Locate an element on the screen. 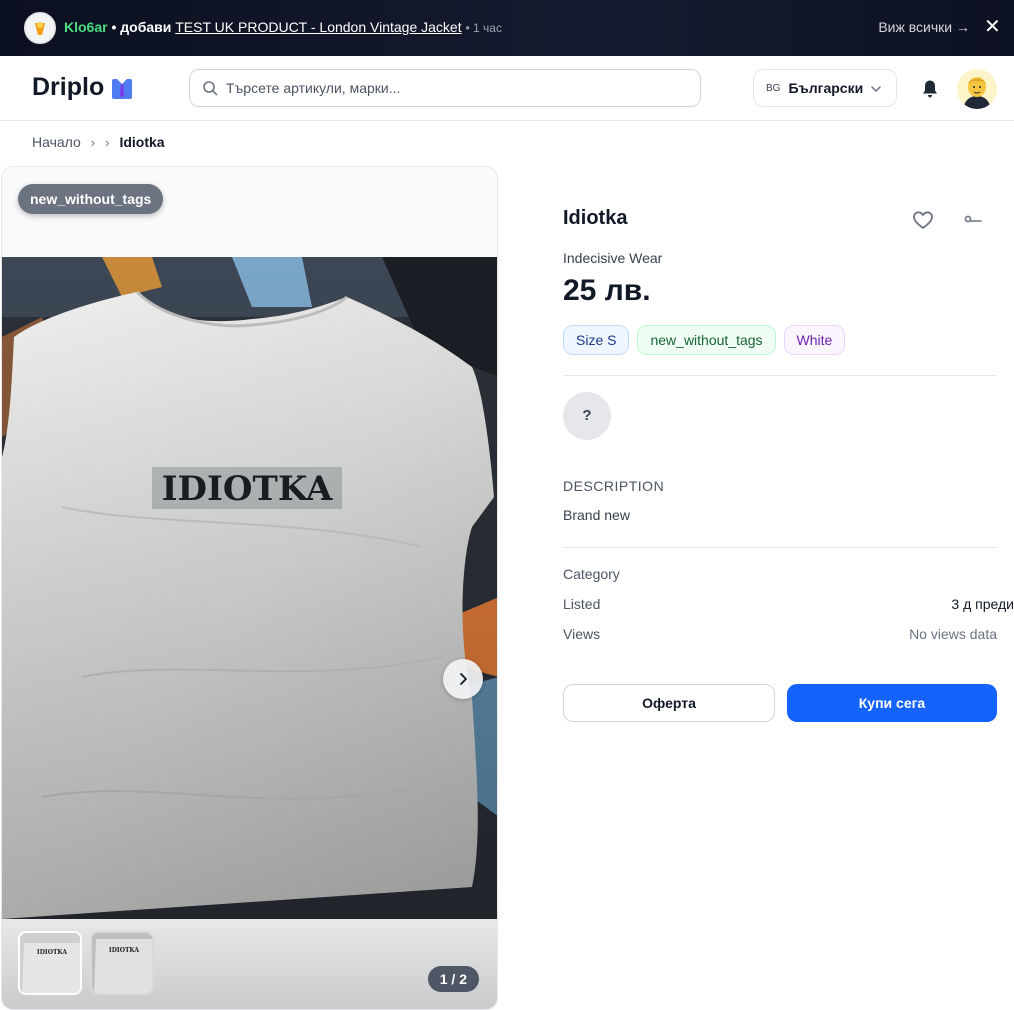 The width and height of the screenshot is (1014, 1010). meta-row-views: Views No views data is located at coordinates (780, 634).